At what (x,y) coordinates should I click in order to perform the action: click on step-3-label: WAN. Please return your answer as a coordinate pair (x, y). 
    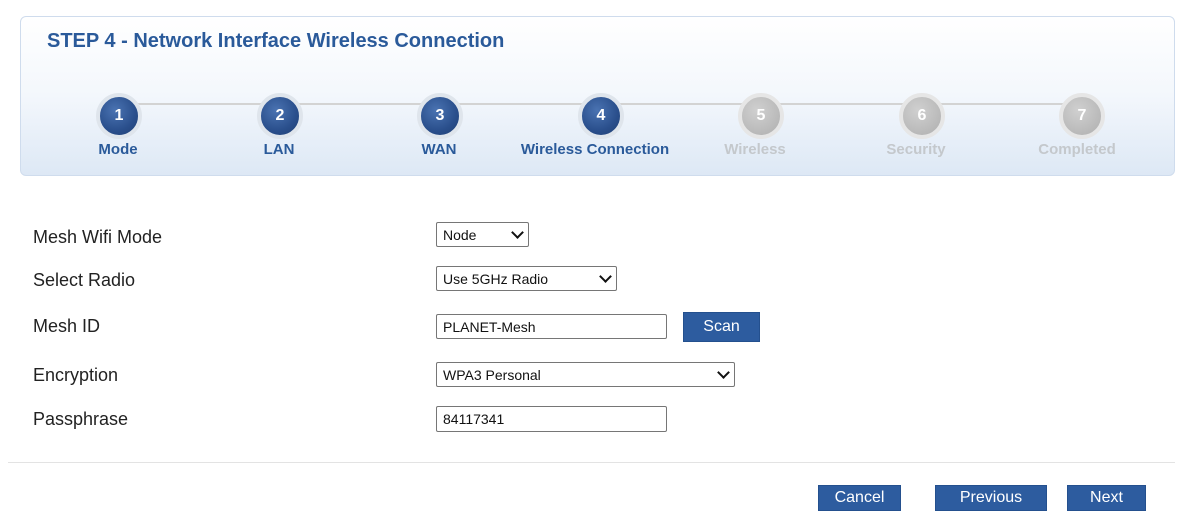
    Looking at the image, I should click on (439, 149).